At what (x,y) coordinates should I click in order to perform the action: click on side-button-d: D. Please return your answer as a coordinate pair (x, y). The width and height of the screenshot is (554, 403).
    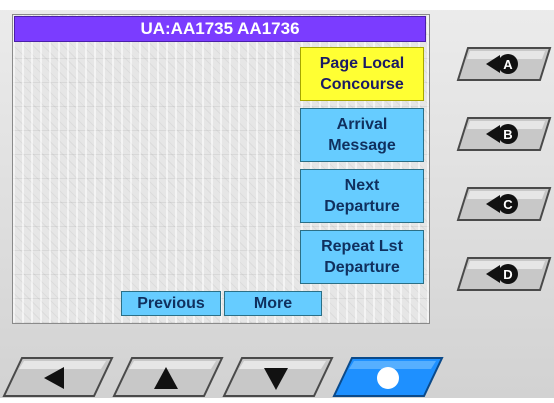
    Looking at the image, I should click on (504, 274).